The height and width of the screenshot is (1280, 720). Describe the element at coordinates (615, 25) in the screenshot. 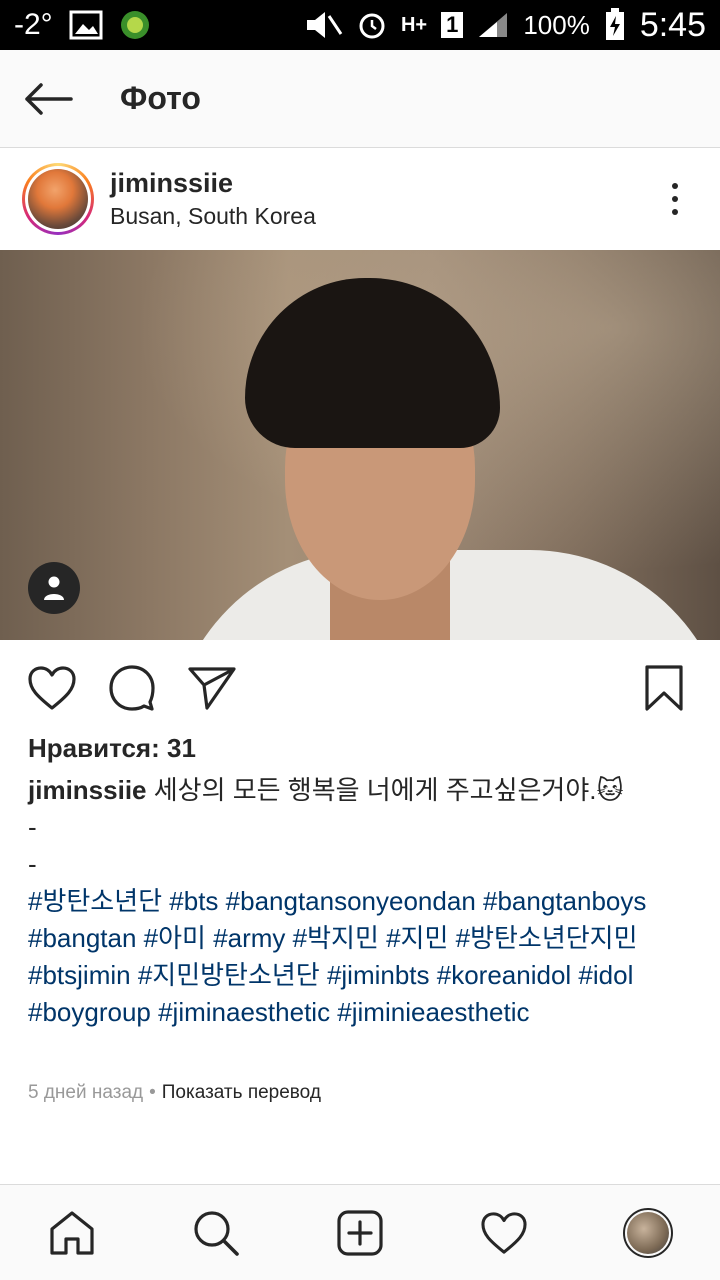

I see `battery-charging-icon` at that location.